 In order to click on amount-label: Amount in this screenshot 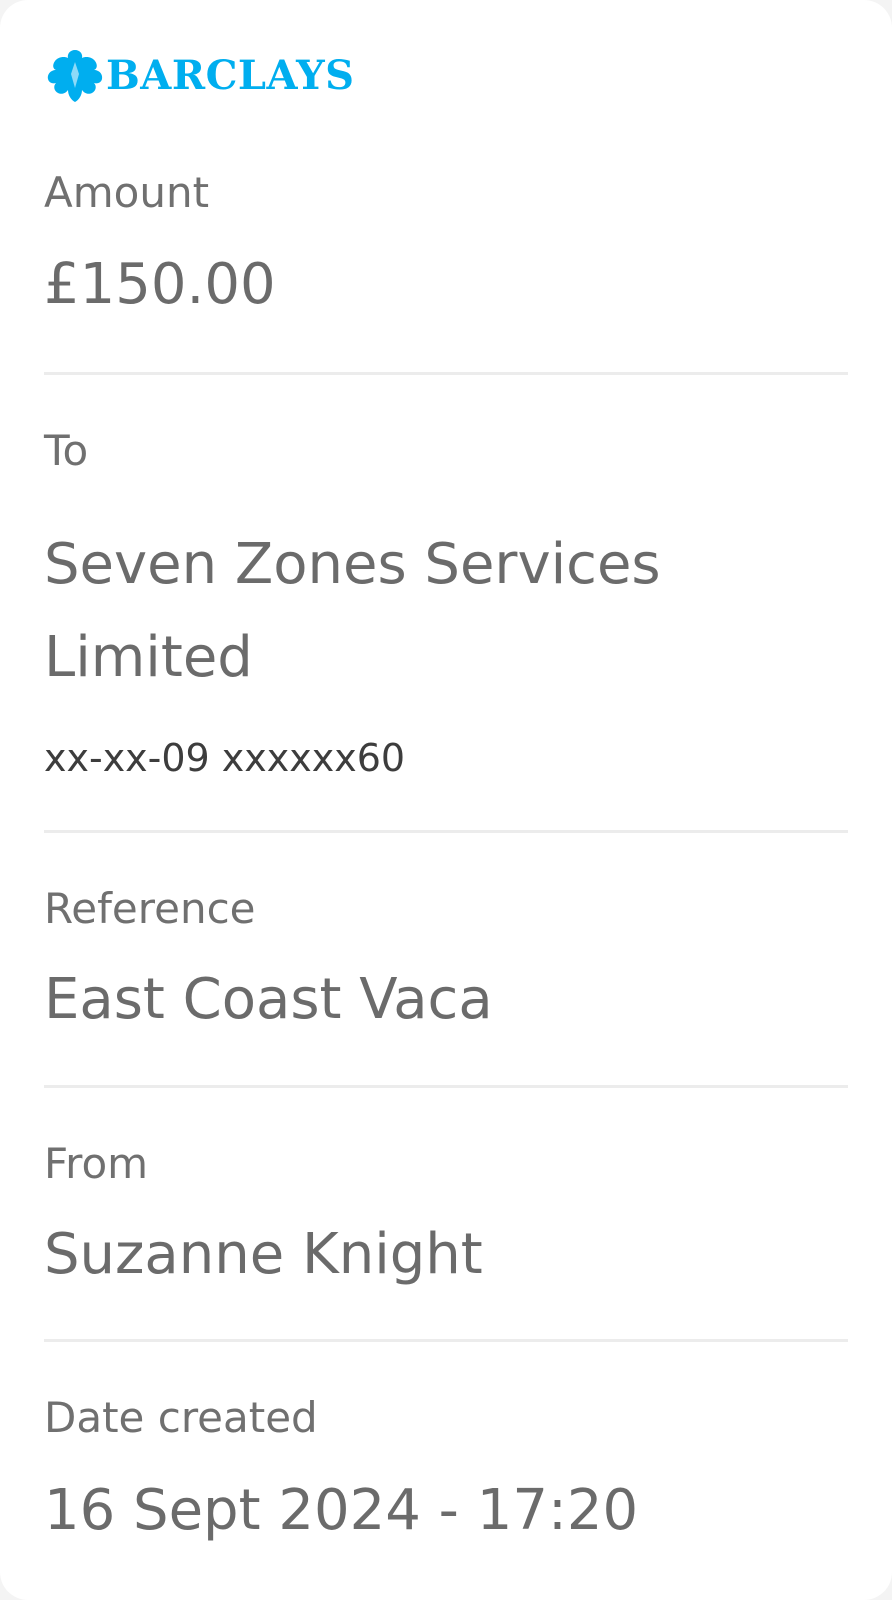, I will do `click(127, 192)`.